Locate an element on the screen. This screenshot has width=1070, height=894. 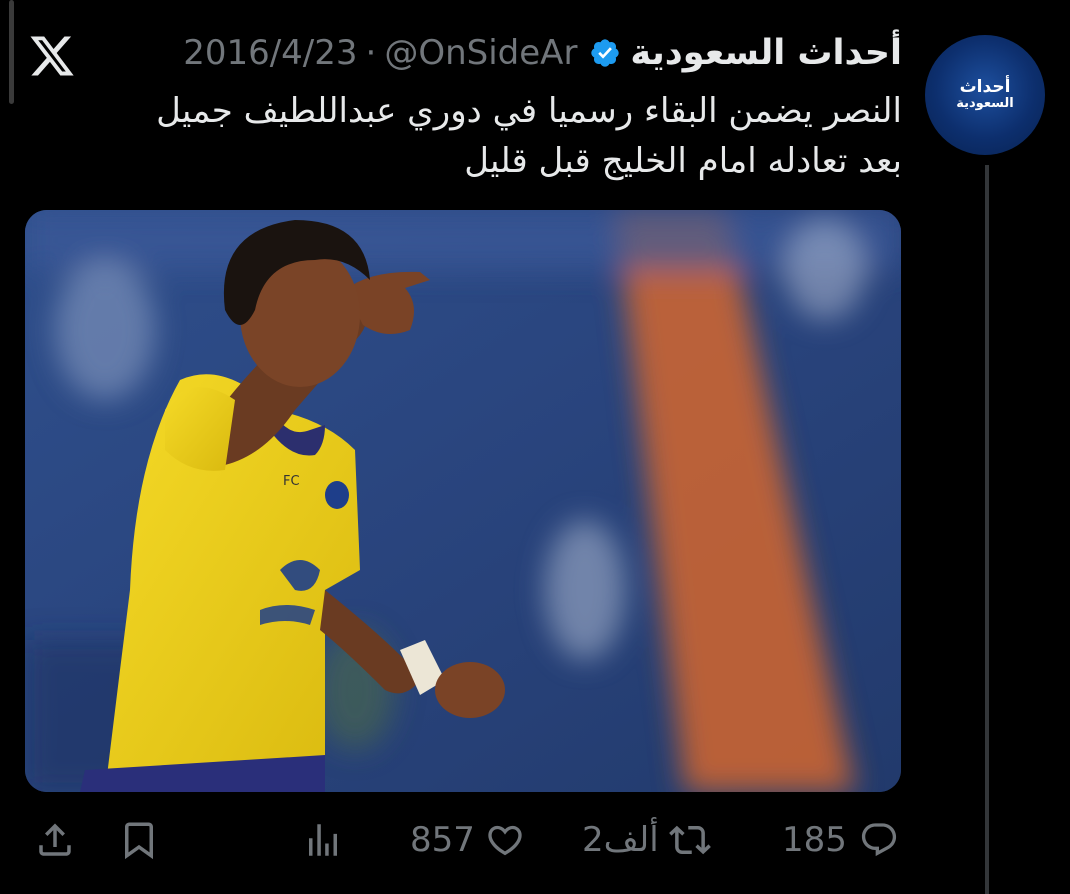
repost-icon is located at coordinates (689, 840).